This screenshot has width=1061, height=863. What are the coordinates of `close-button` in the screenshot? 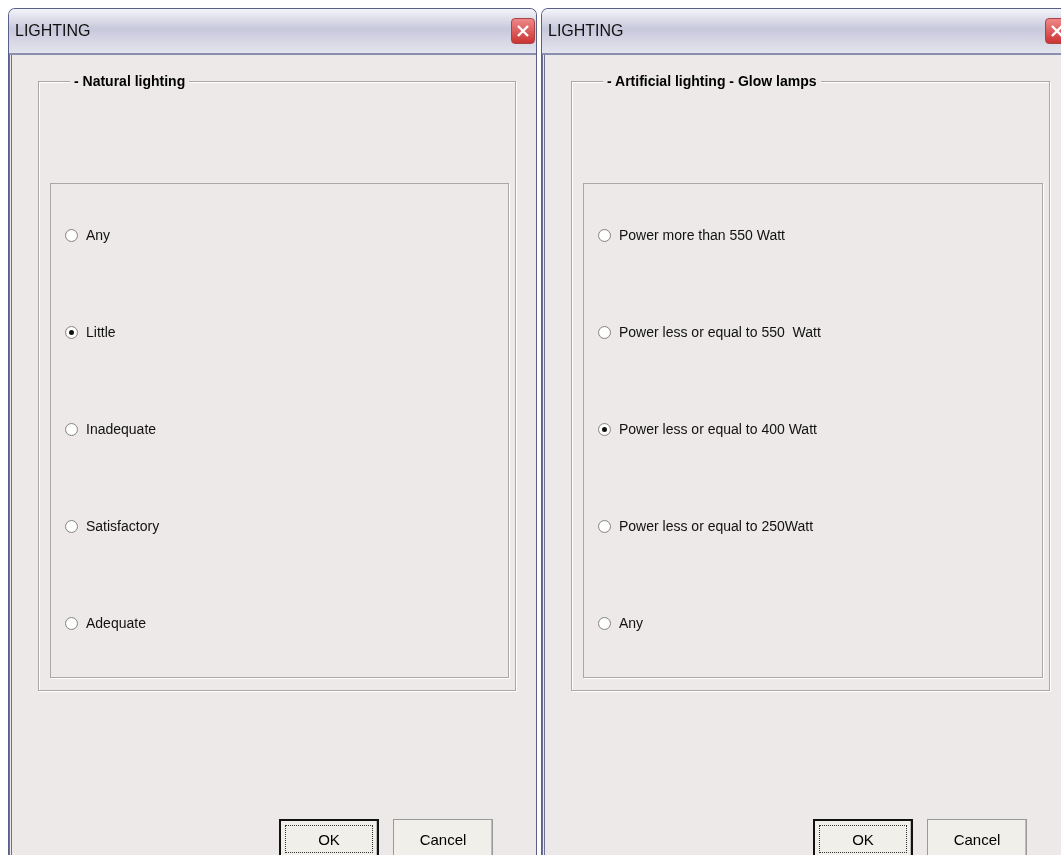 It's located at (523, 31).